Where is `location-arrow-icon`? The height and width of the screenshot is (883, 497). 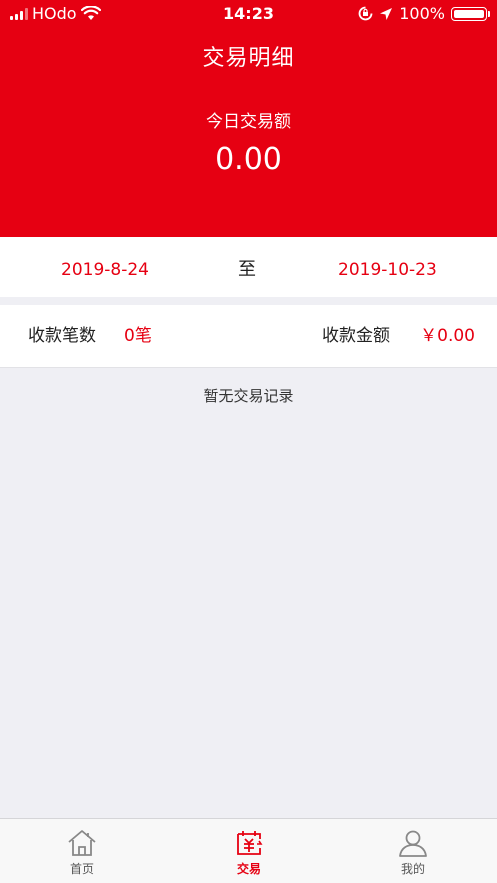
location-arrow-icon is located at coordinates (386, 13).